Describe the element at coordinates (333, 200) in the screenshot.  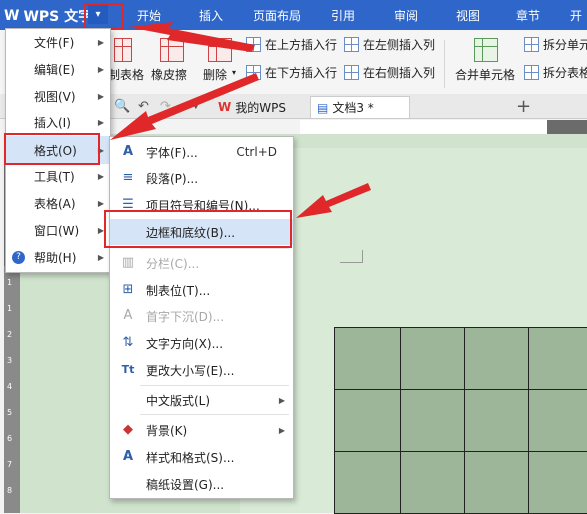
I see `arrow-to-borders` at that location.